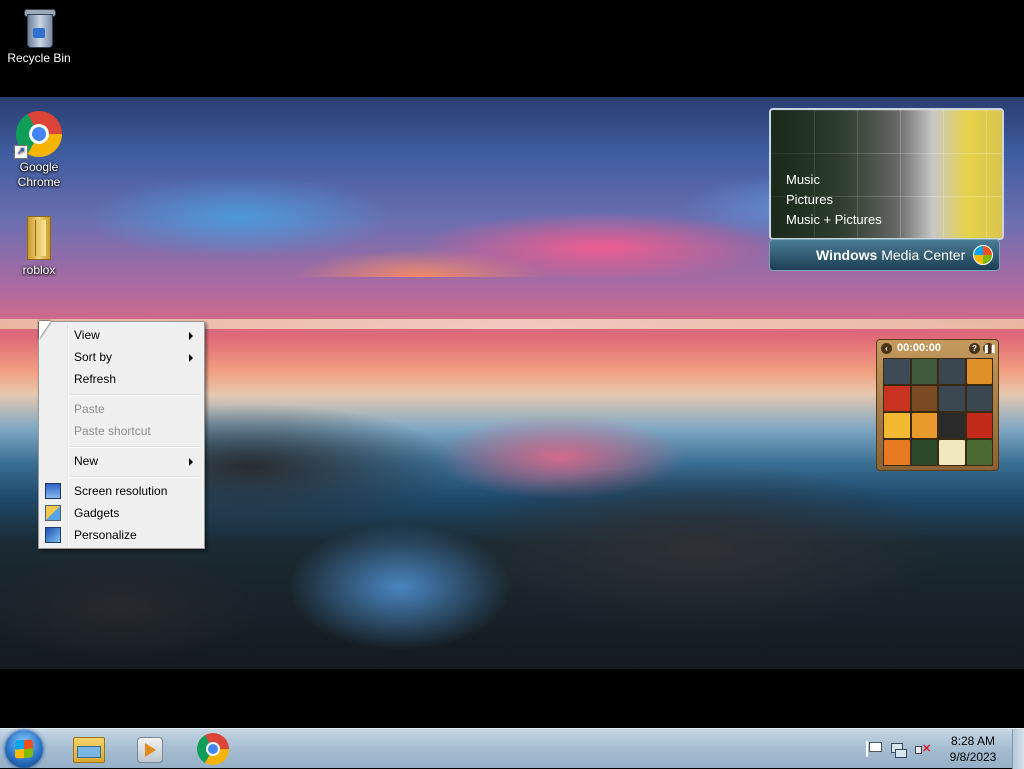 The image size is (1024, 769). I want to click on taskbar-media-player, so click(150, 749).